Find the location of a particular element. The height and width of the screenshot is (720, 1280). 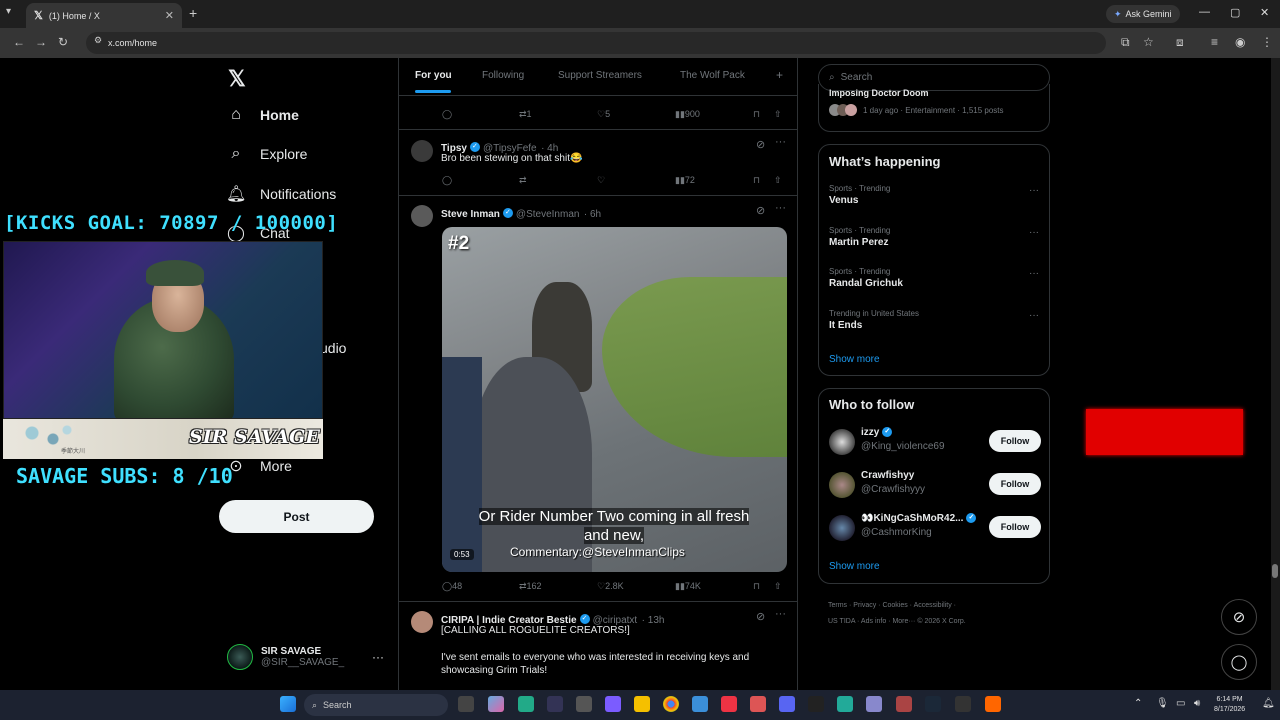

reply-icon: ◯ 48 is located at coordinates (452, 586).